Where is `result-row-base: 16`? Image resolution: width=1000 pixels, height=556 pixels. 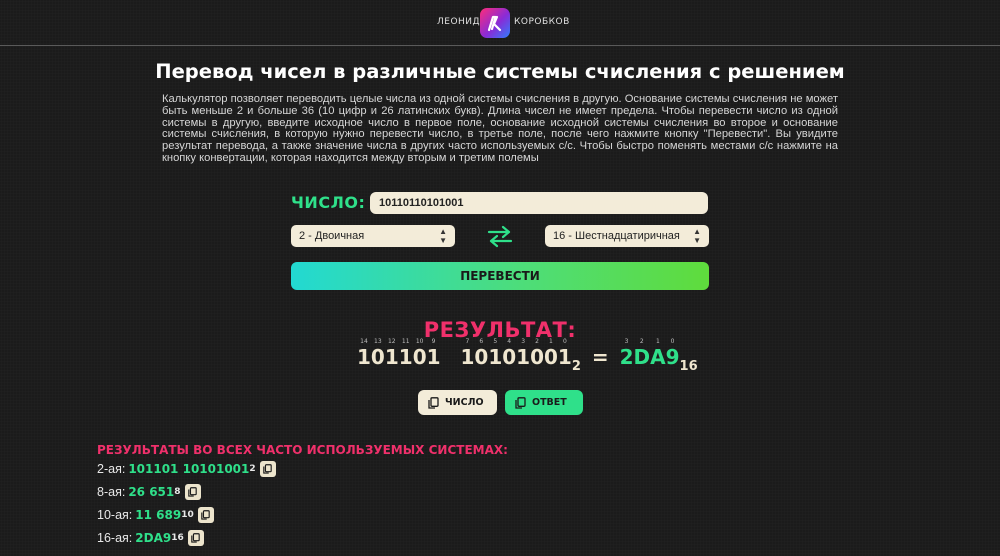 result-row-base: 16 is located at coordinates (177, 538).